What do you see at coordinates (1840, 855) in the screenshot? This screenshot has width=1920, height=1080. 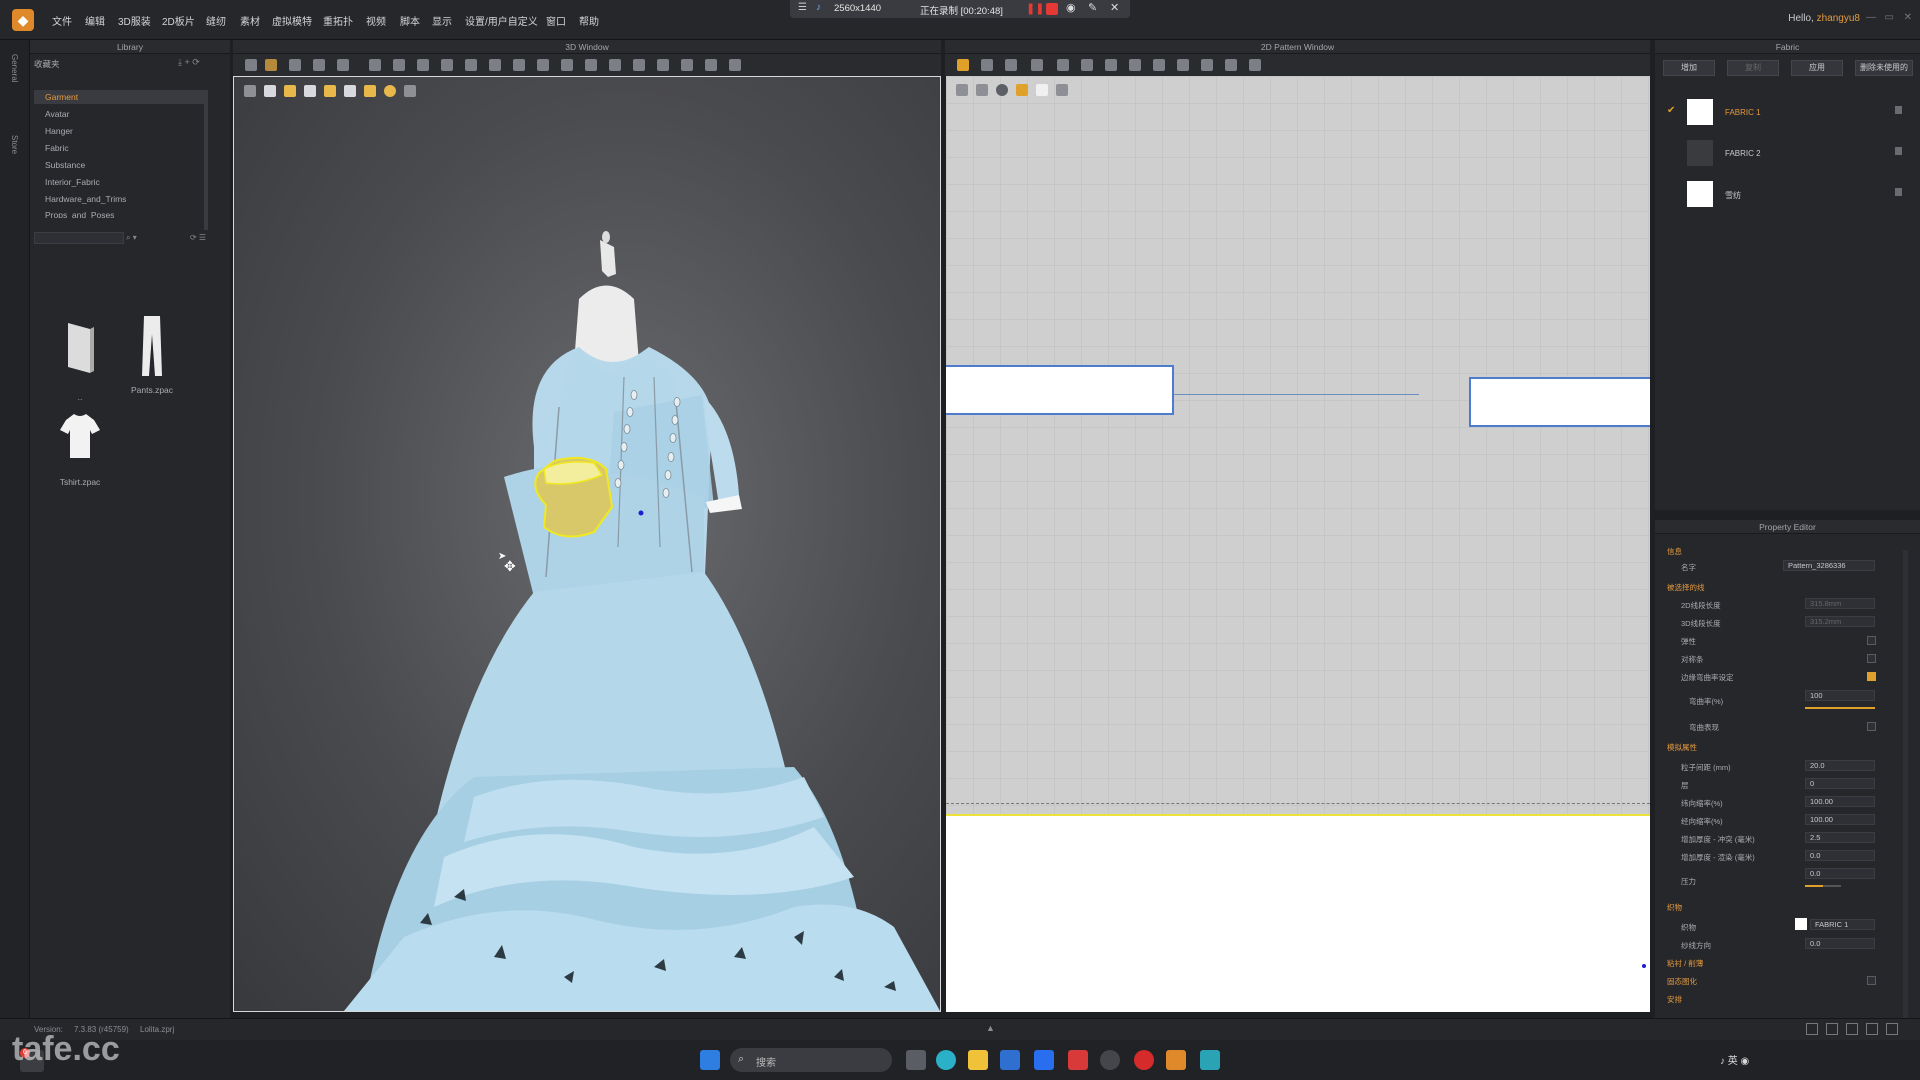 I see `thick-render-field: 0.0` at bounding box center [1840, 855].